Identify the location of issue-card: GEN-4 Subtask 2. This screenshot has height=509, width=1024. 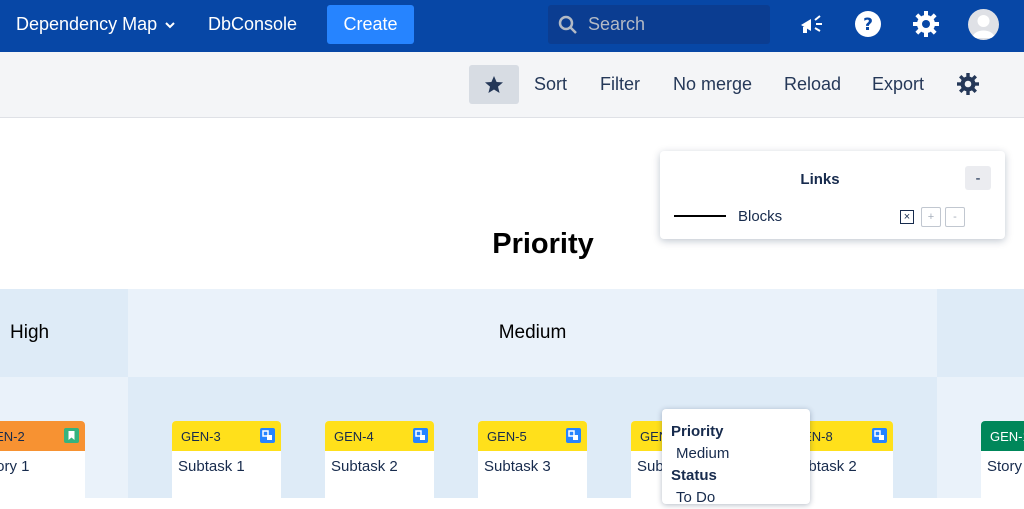
(379, 459).